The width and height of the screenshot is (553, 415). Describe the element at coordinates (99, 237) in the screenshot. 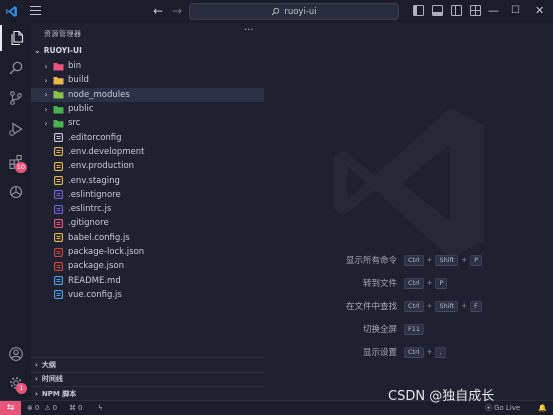

I see `tree-item-label: babel.config.js` at that location.